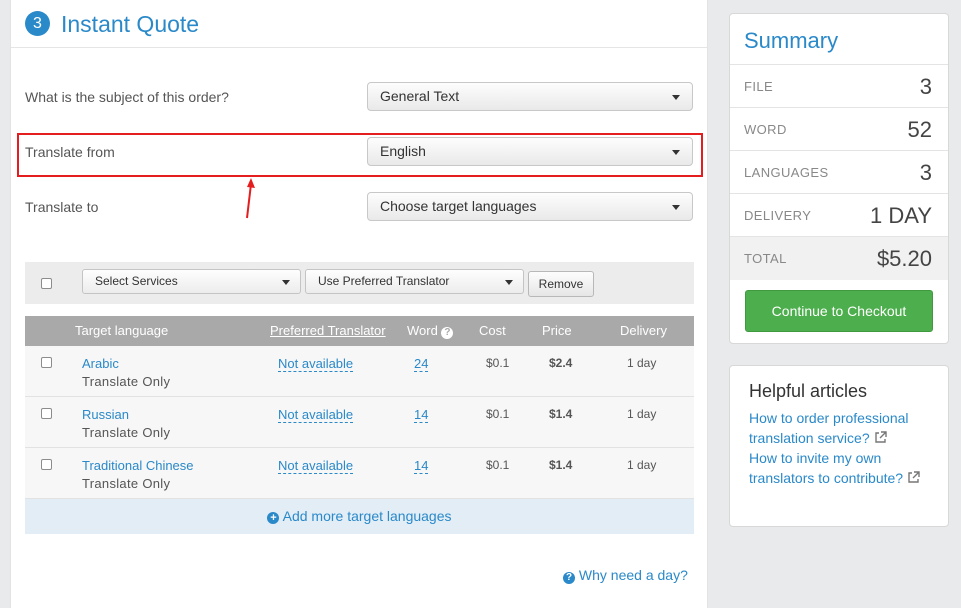 The width and height of the screenshot is (961, 608). What do you see at coordinates (127, 97) in the screenshot?
I see `subject-label: What is the subject of this order?` at bounding box center [127, 97].